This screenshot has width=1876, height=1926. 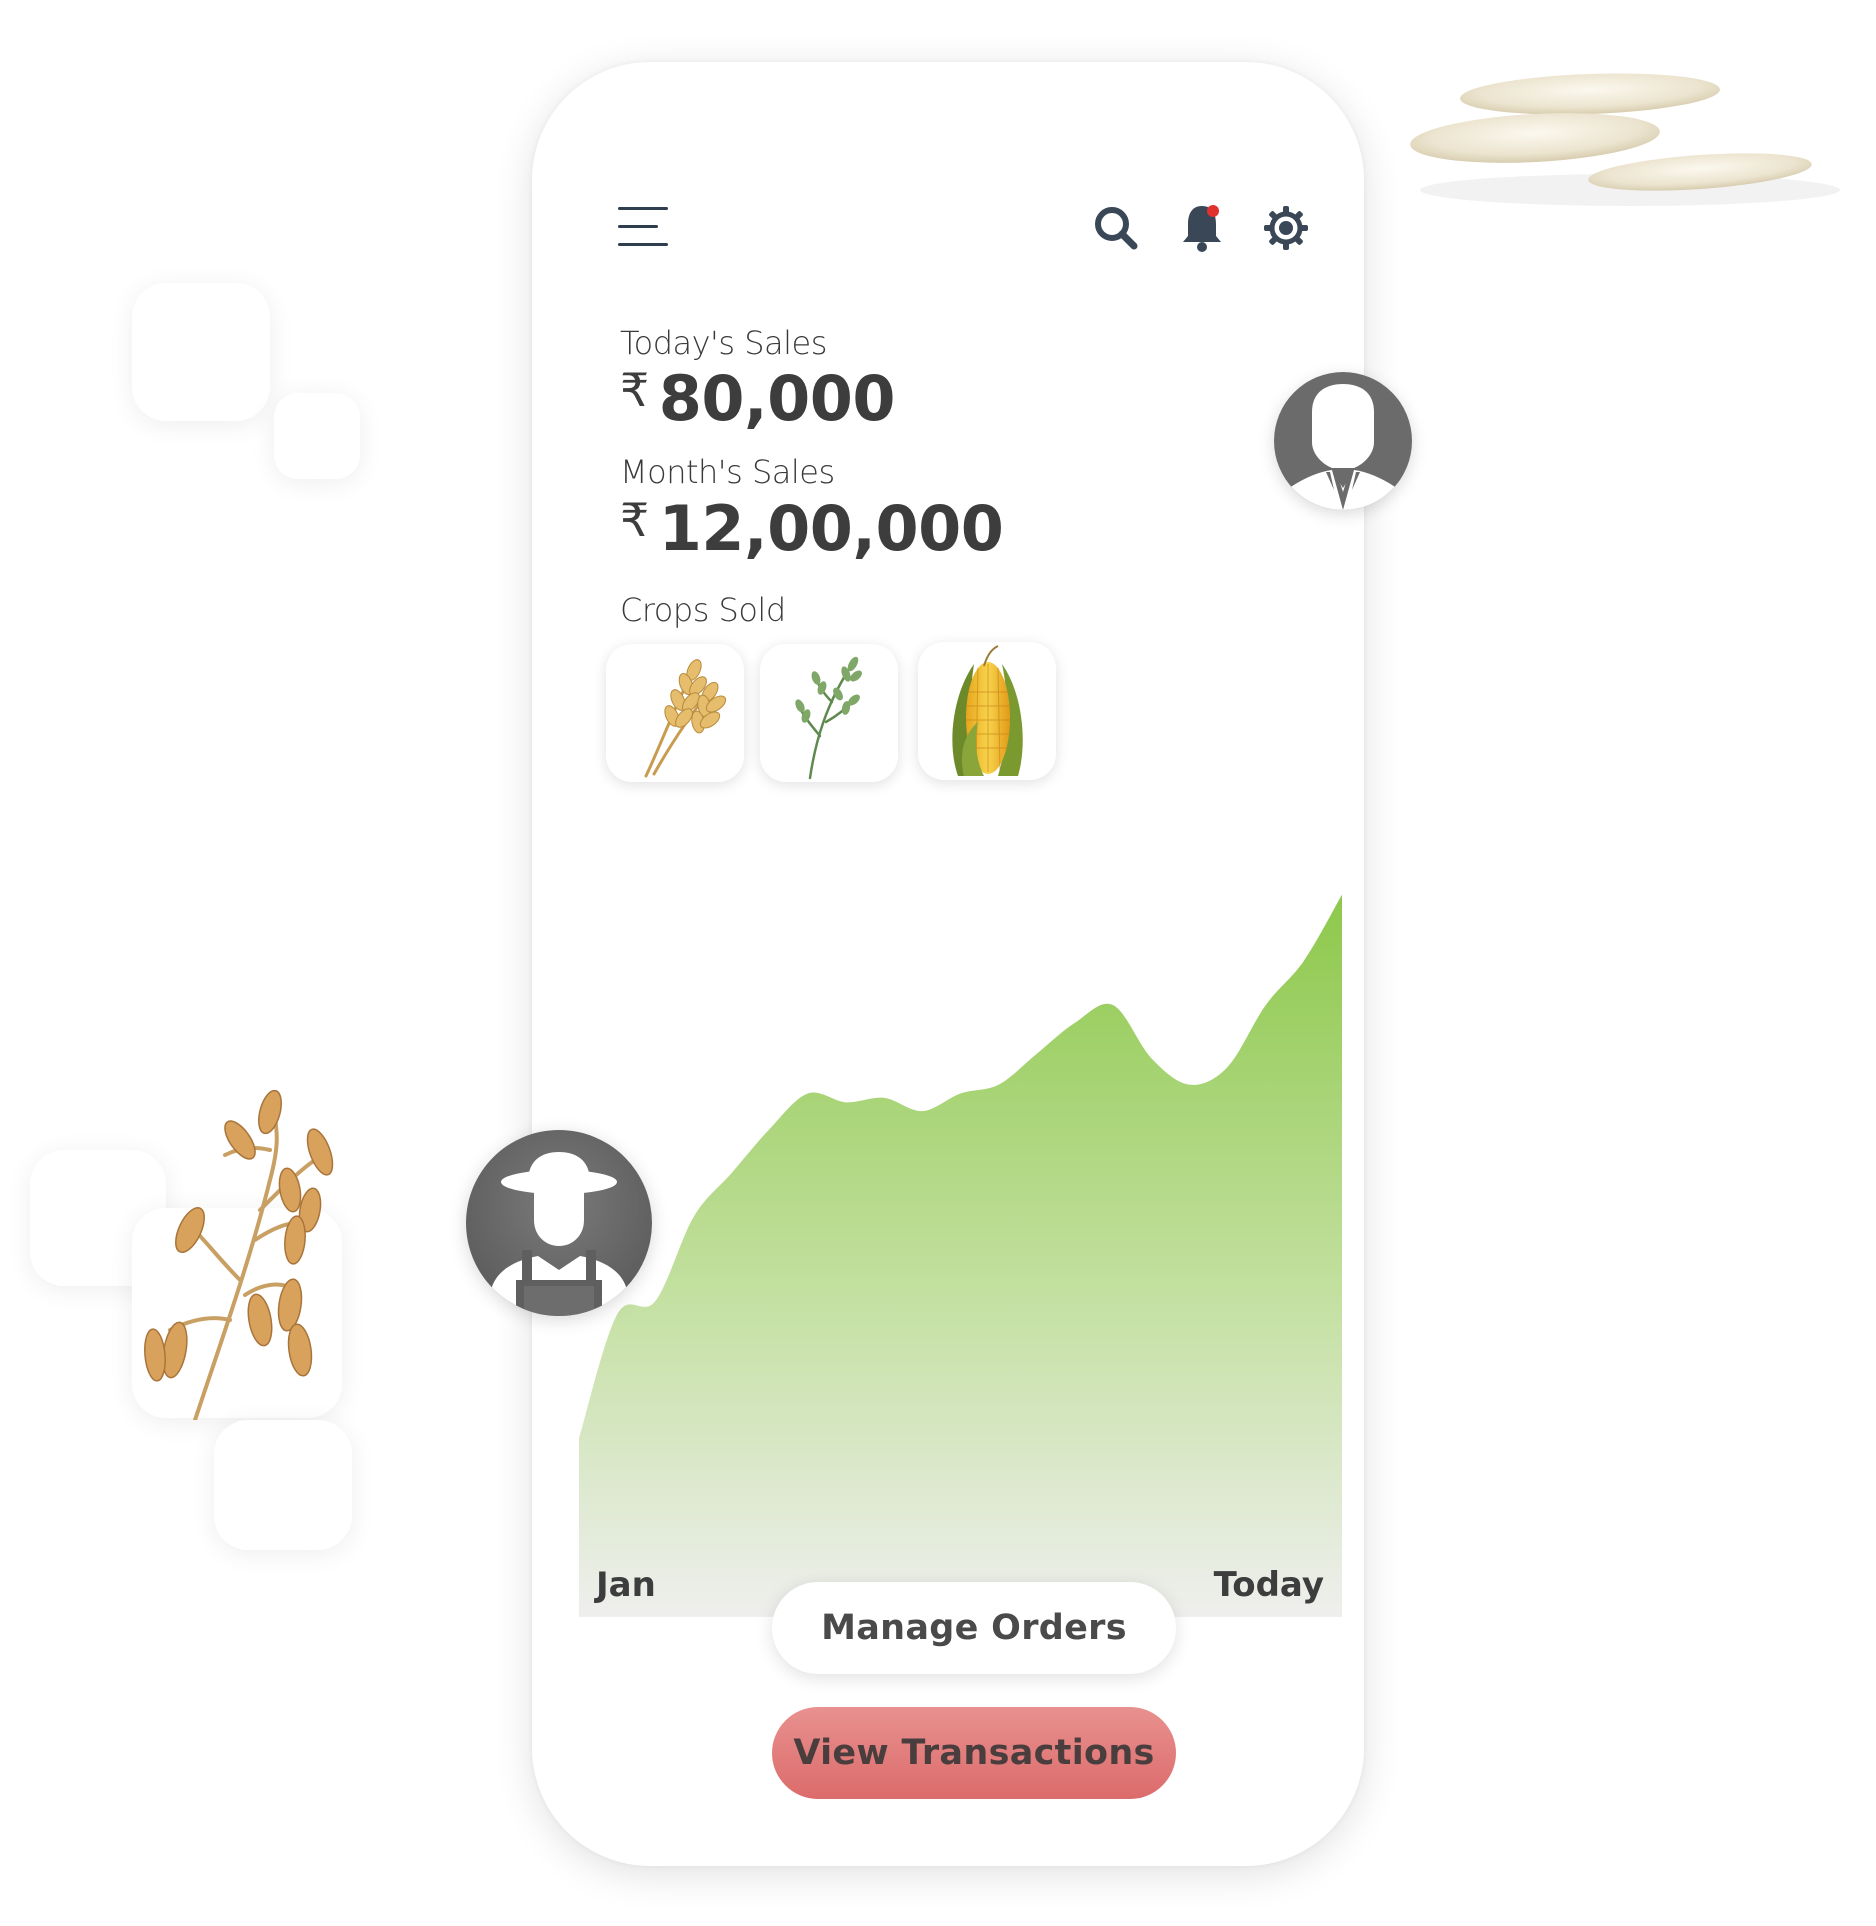 I want to click on todays-sales-label: Today's Sales, so click(x=723, y=343).